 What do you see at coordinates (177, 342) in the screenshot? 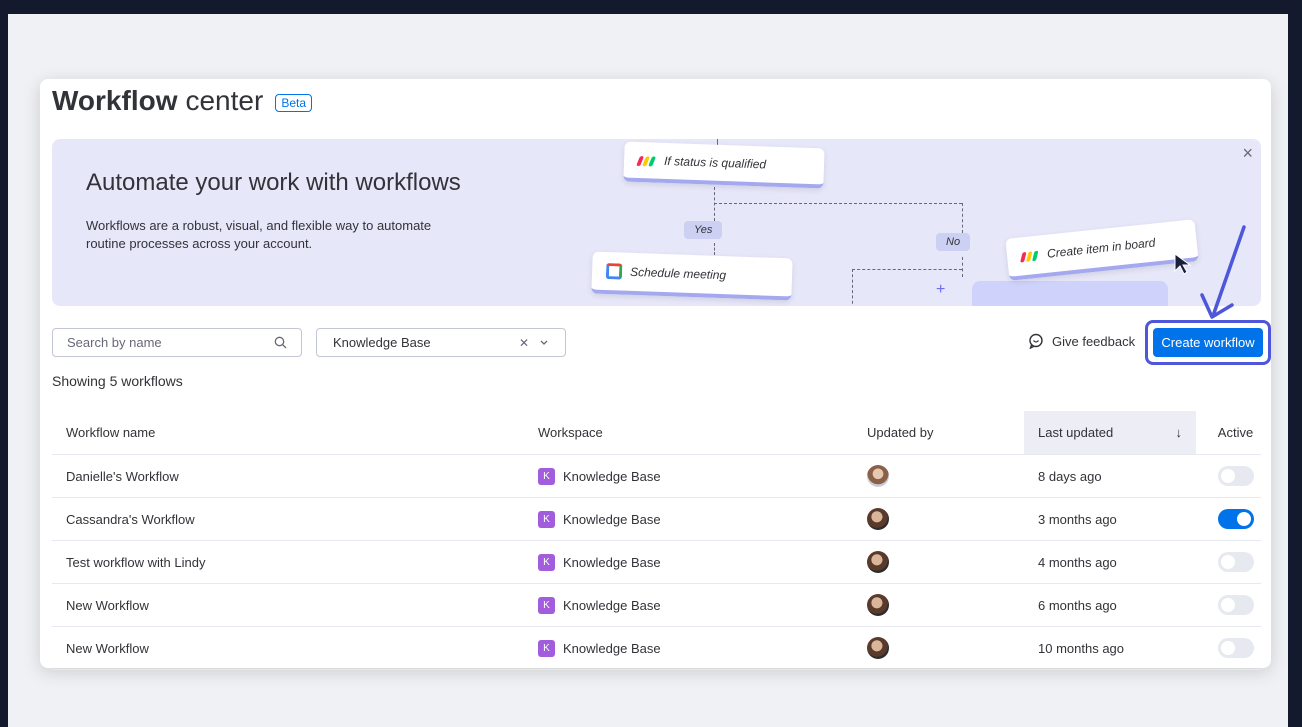
I see `search-input: Search by name` at bounding box center [177, 342].